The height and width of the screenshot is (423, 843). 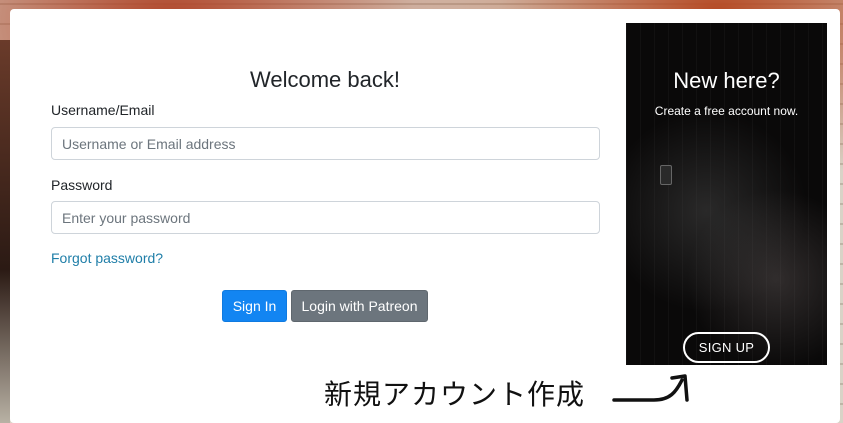 What do you see at coordinates (325, 79) in the screenshot?
I see `page-title: Welcome back!` at bounding box center [325, 79].